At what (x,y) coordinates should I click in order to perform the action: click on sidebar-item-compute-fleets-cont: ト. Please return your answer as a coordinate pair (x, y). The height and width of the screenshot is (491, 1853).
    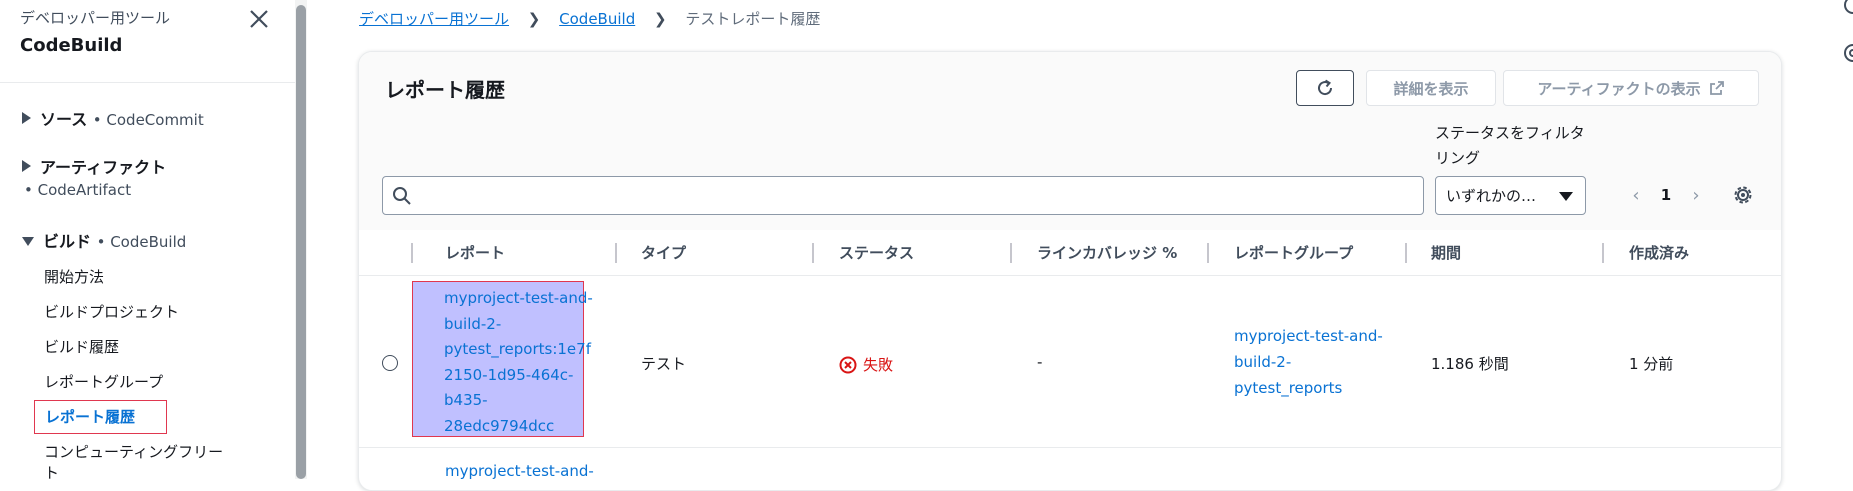
    Looking at the image, I should click on (51, 472).